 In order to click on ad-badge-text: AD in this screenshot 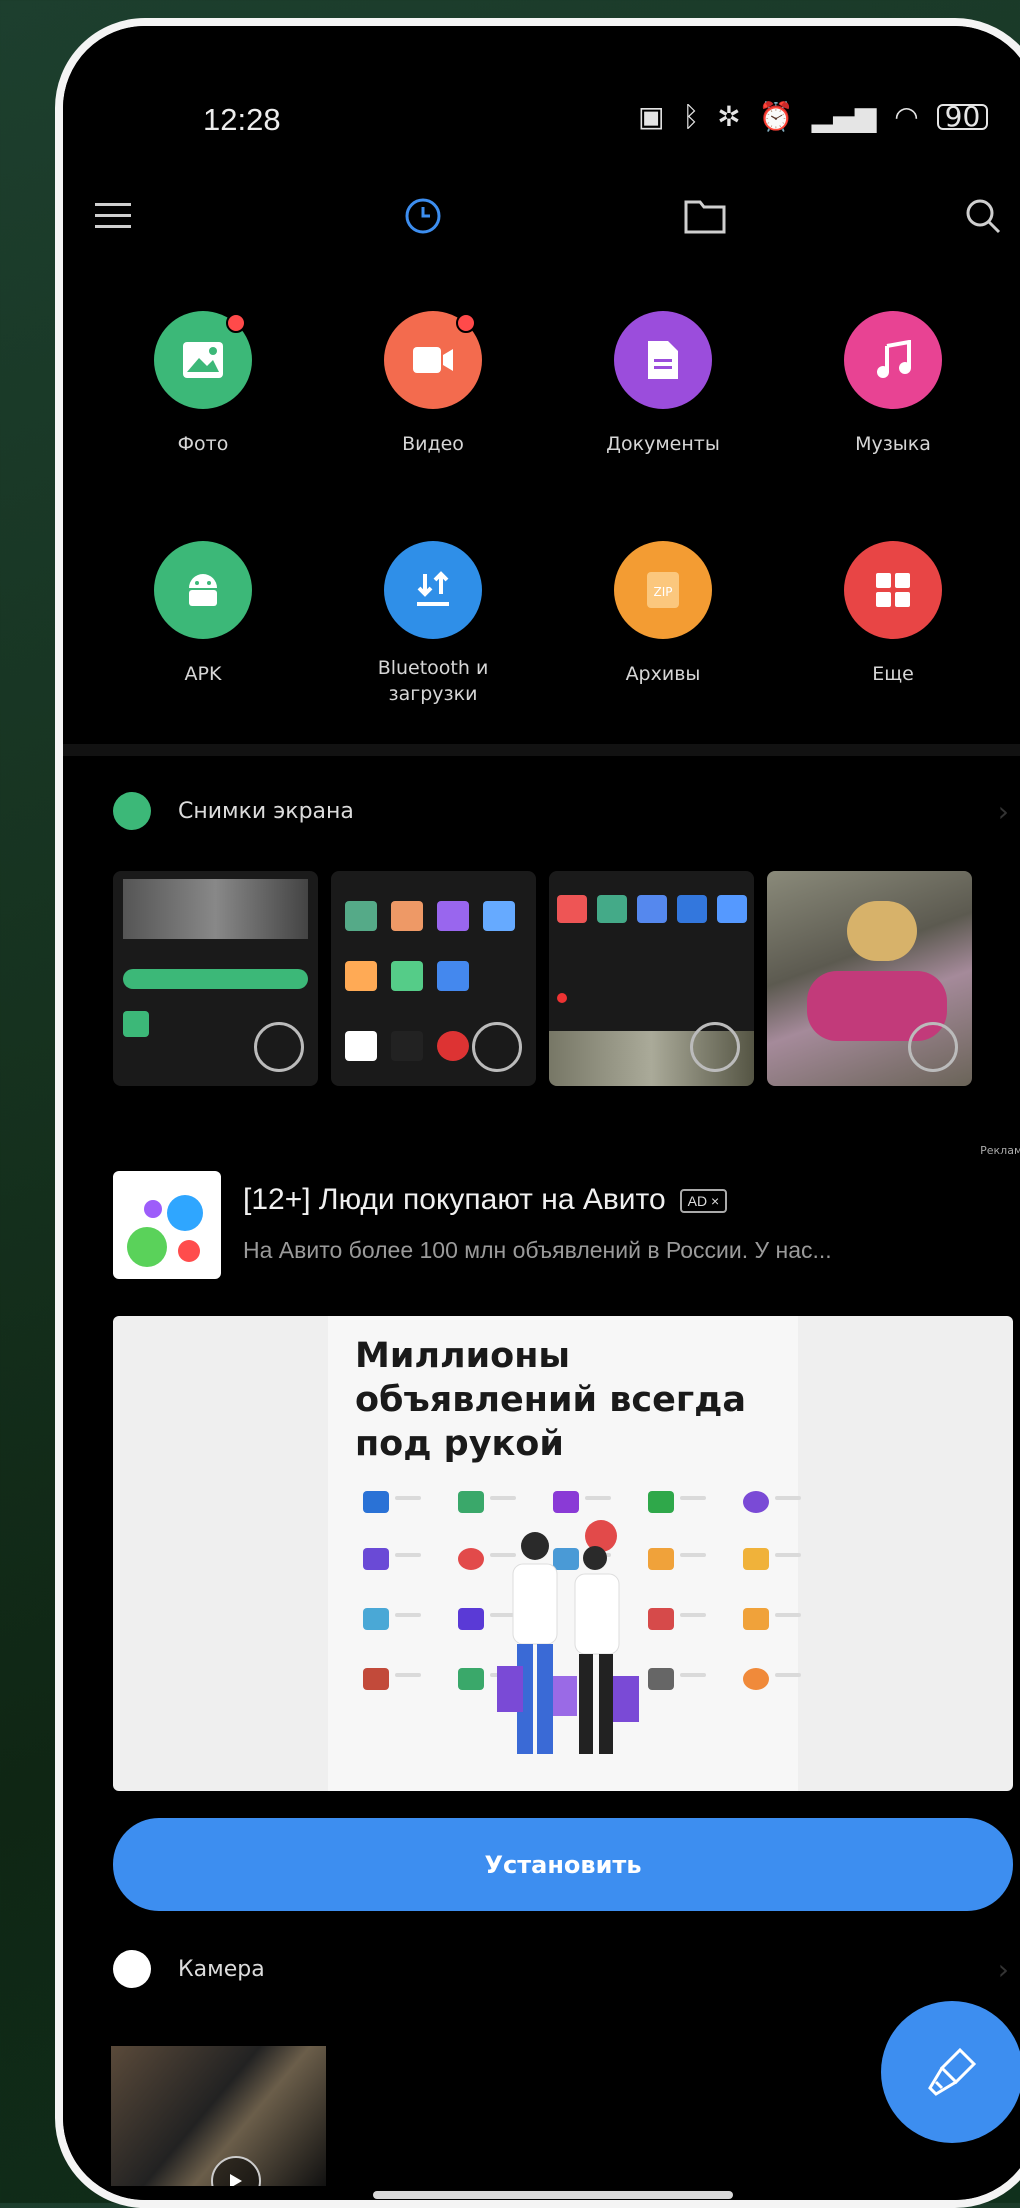, I will do `click(697, 1201)`.